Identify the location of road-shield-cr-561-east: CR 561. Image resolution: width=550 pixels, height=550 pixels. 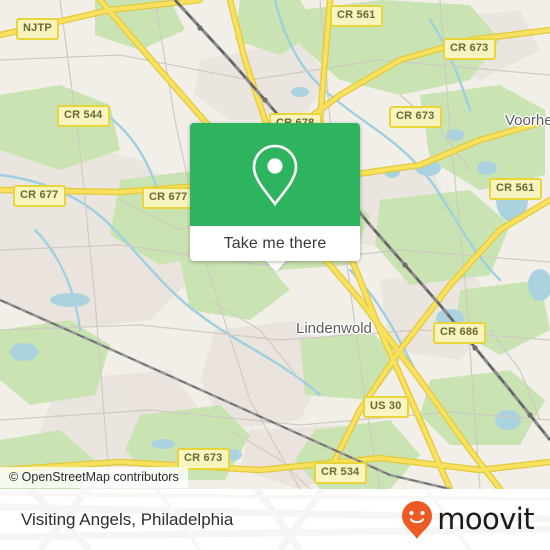
(515, 189).